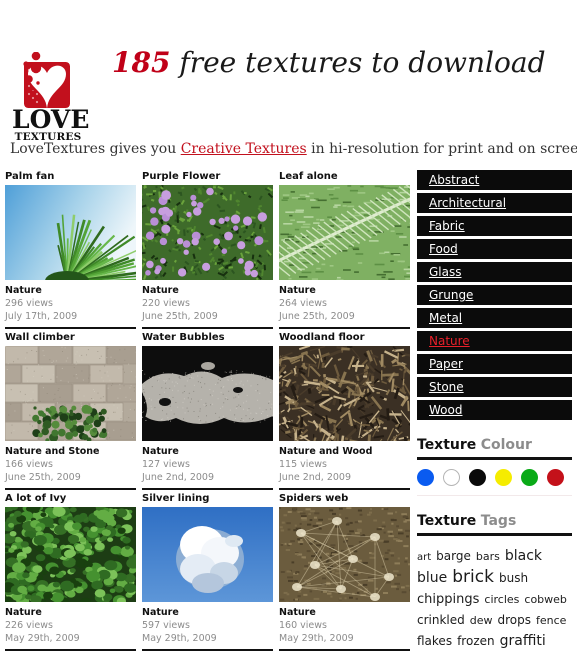  What do you see at coordinates (494, 226) in the screenshot?
I see `category-item-fabric: Fabric` at bounding box center [494, 226].